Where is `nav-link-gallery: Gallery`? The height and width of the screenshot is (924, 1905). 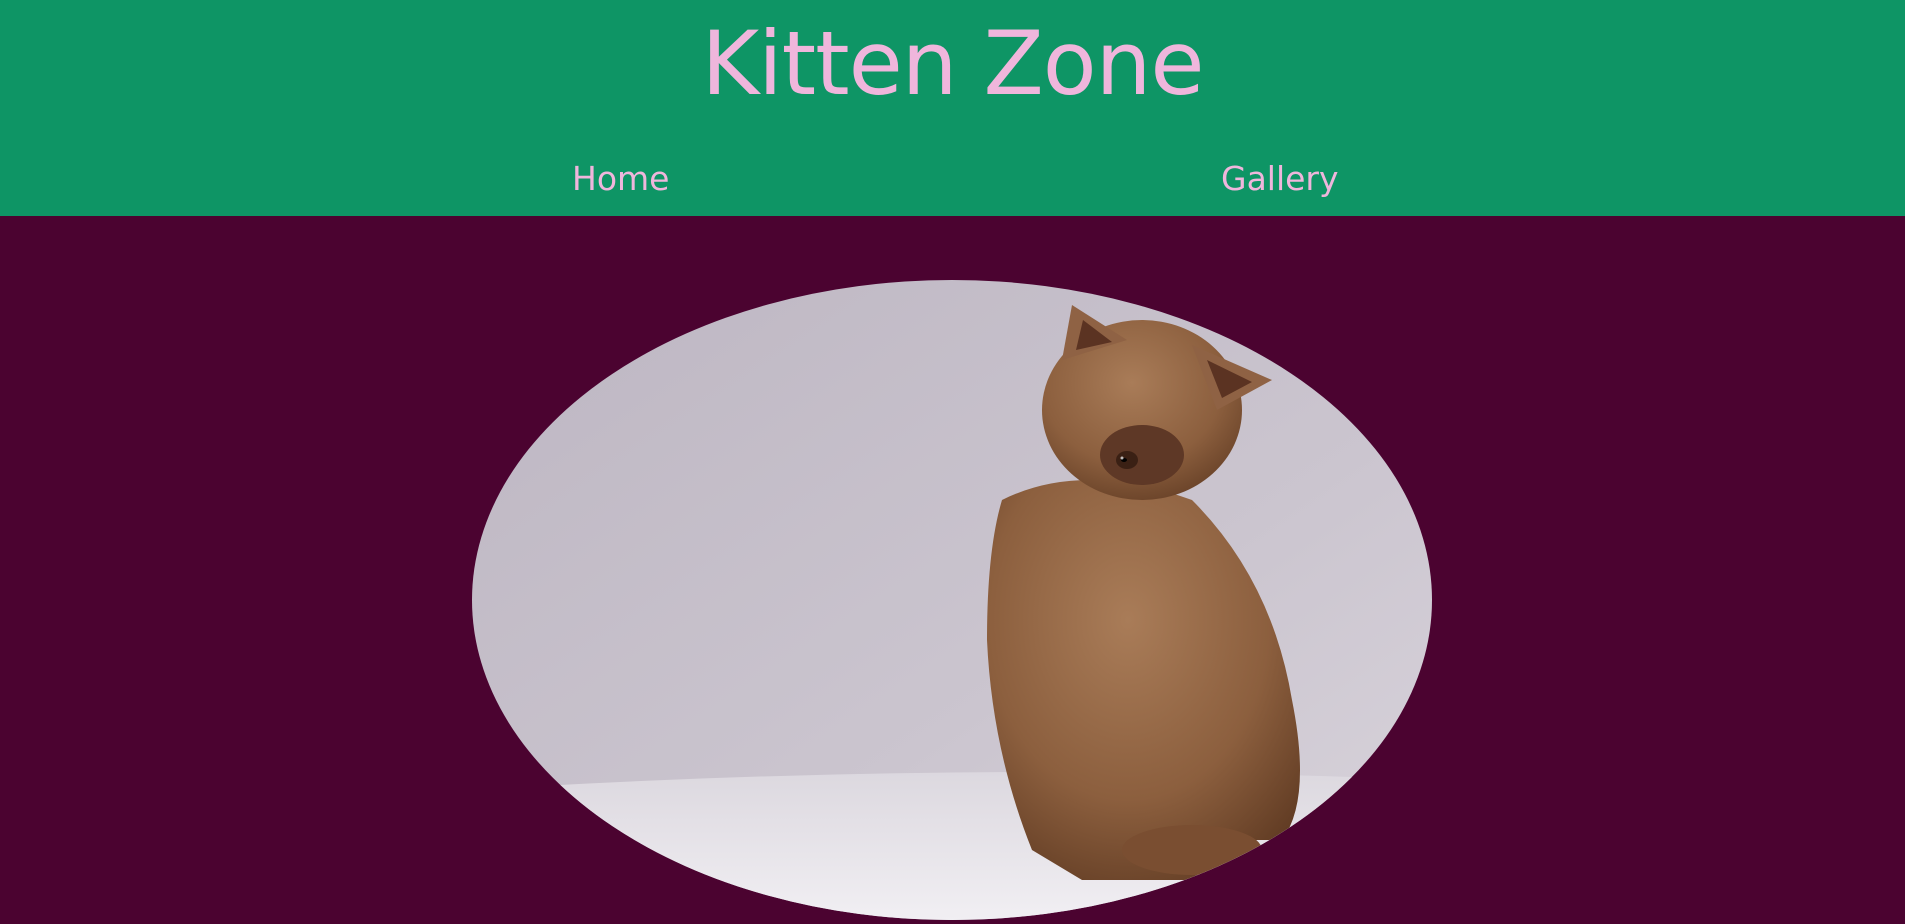 nav-link-gallery: Gallery is located at coordinates (1280, 179).